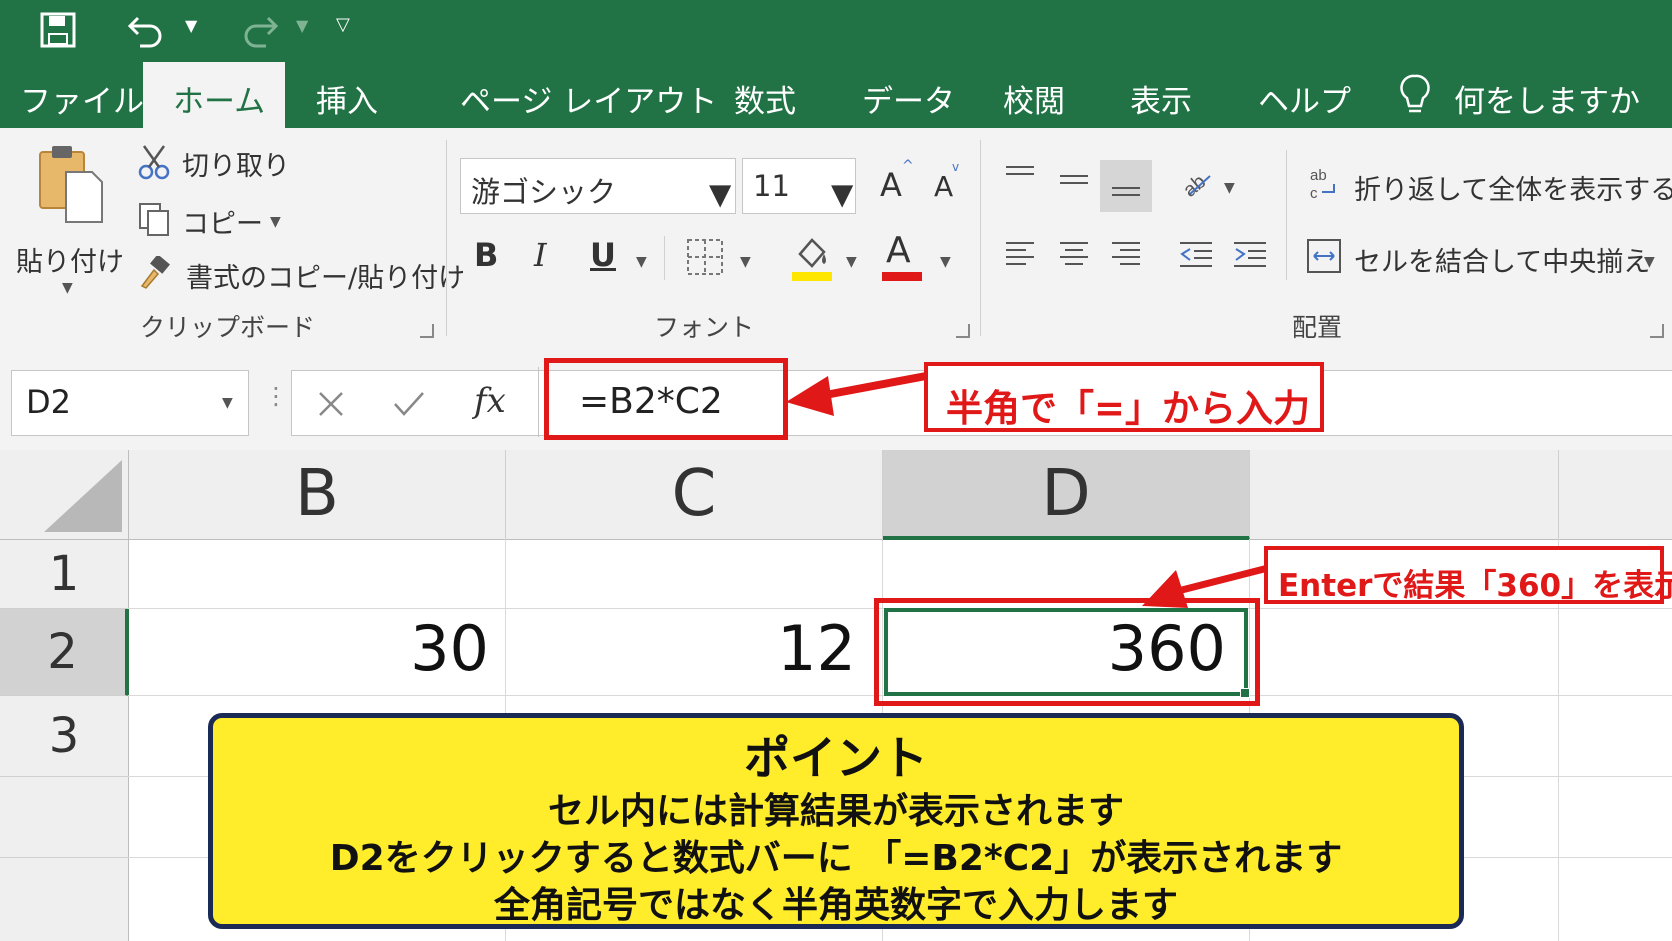 The image size is (1672, 941). I want to click on align-left-icon, so click(1020, 255).